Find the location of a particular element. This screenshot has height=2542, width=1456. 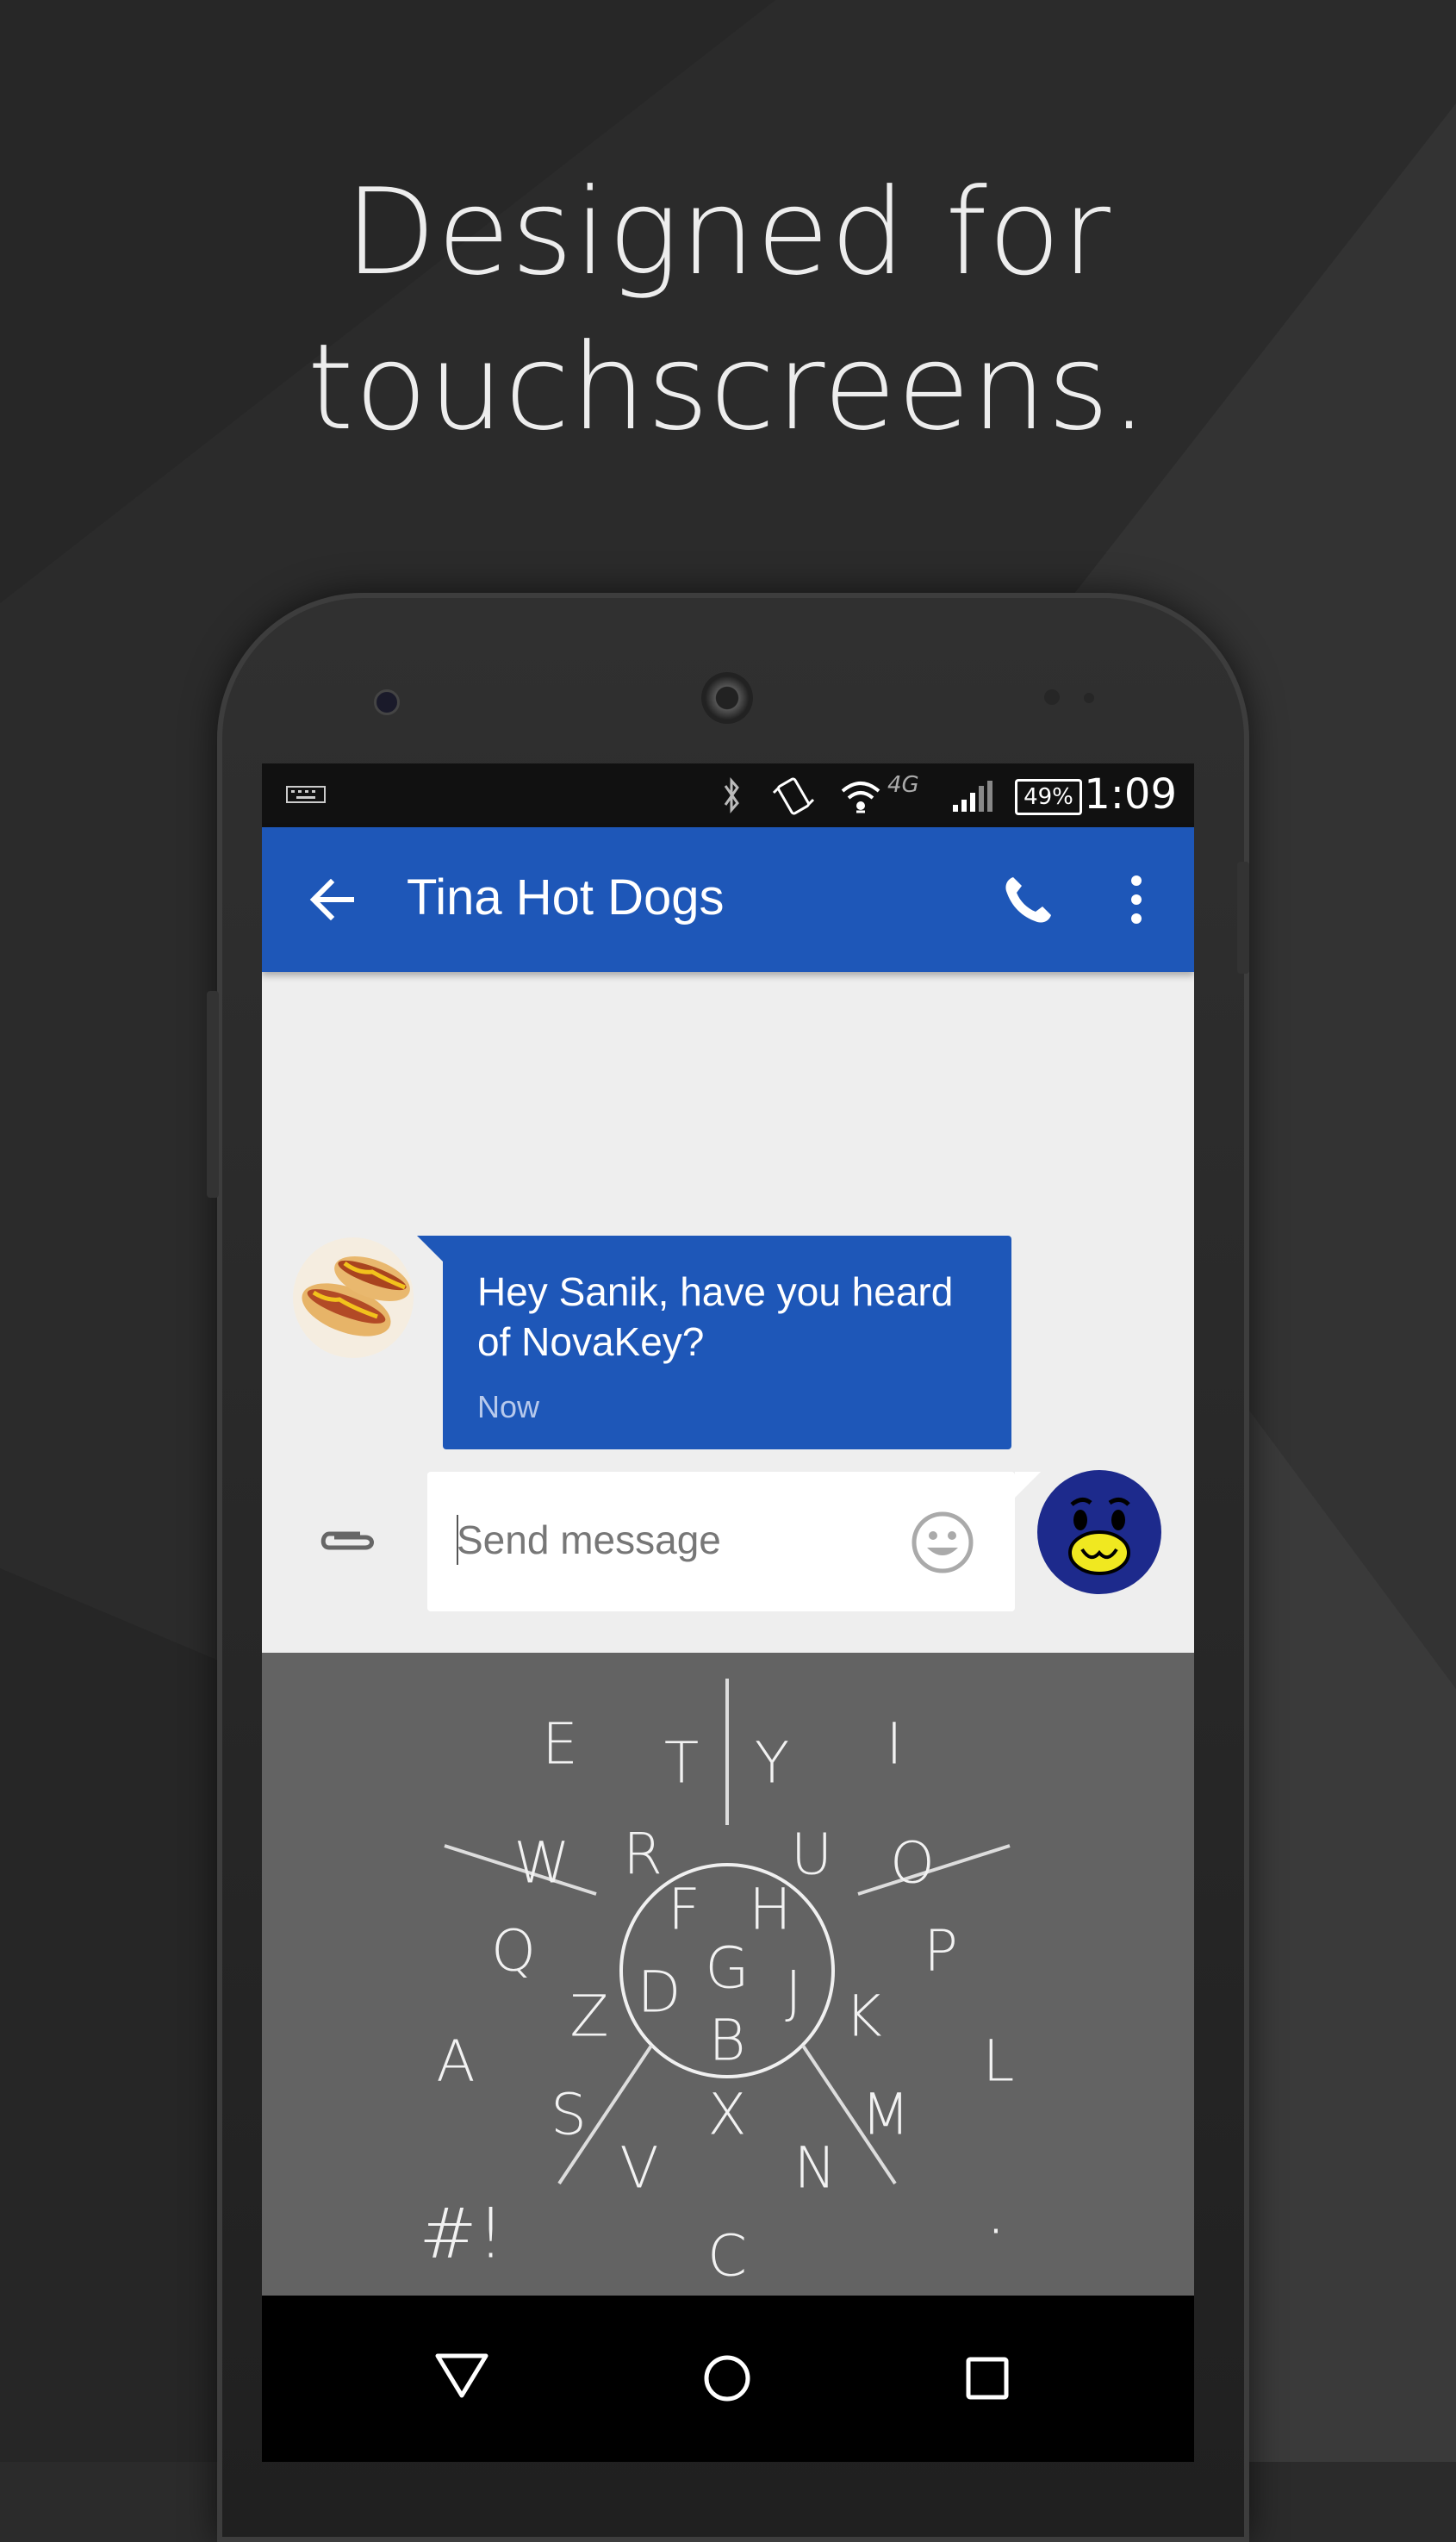

navigation-bar is located at coordinates (728, 2379).